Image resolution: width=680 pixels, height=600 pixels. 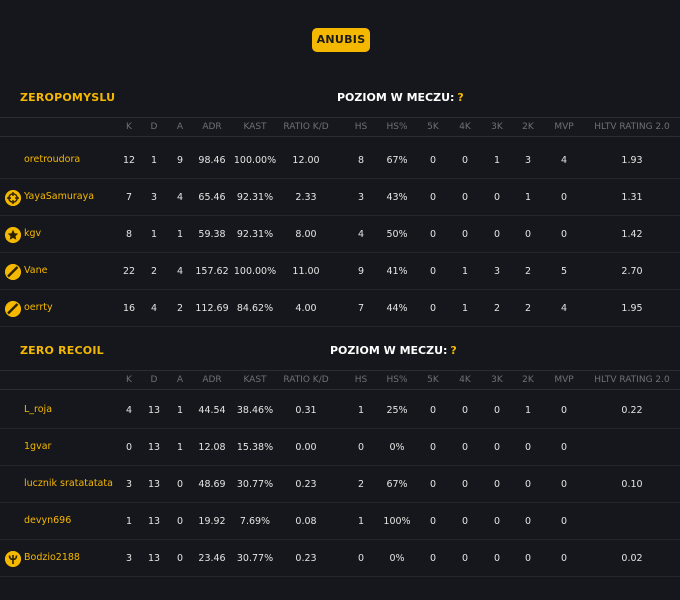 I want to click on team-name: ZEROPOMYSLU, so click(x=68, y=97).